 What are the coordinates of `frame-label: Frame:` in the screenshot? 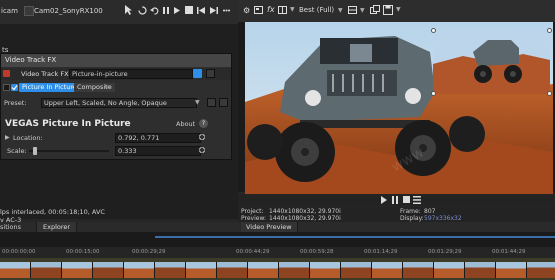 It's located at (410, 211).